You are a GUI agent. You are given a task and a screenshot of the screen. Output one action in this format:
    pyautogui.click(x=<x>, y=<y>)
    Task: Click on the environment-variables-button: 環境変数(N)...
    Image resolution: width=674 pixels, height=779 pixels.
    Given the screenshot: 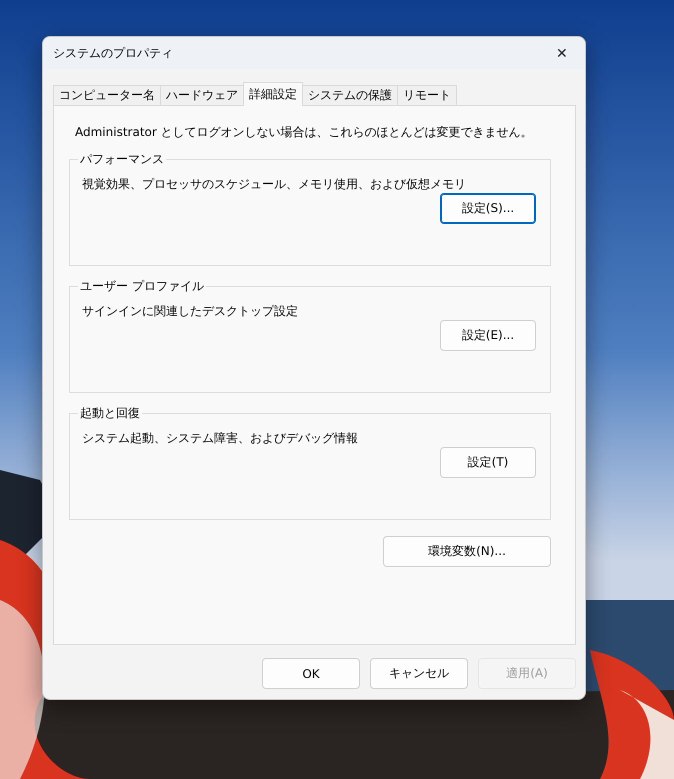 What is the action you would take?
    pyautogui.click(x=467, y=551)
    